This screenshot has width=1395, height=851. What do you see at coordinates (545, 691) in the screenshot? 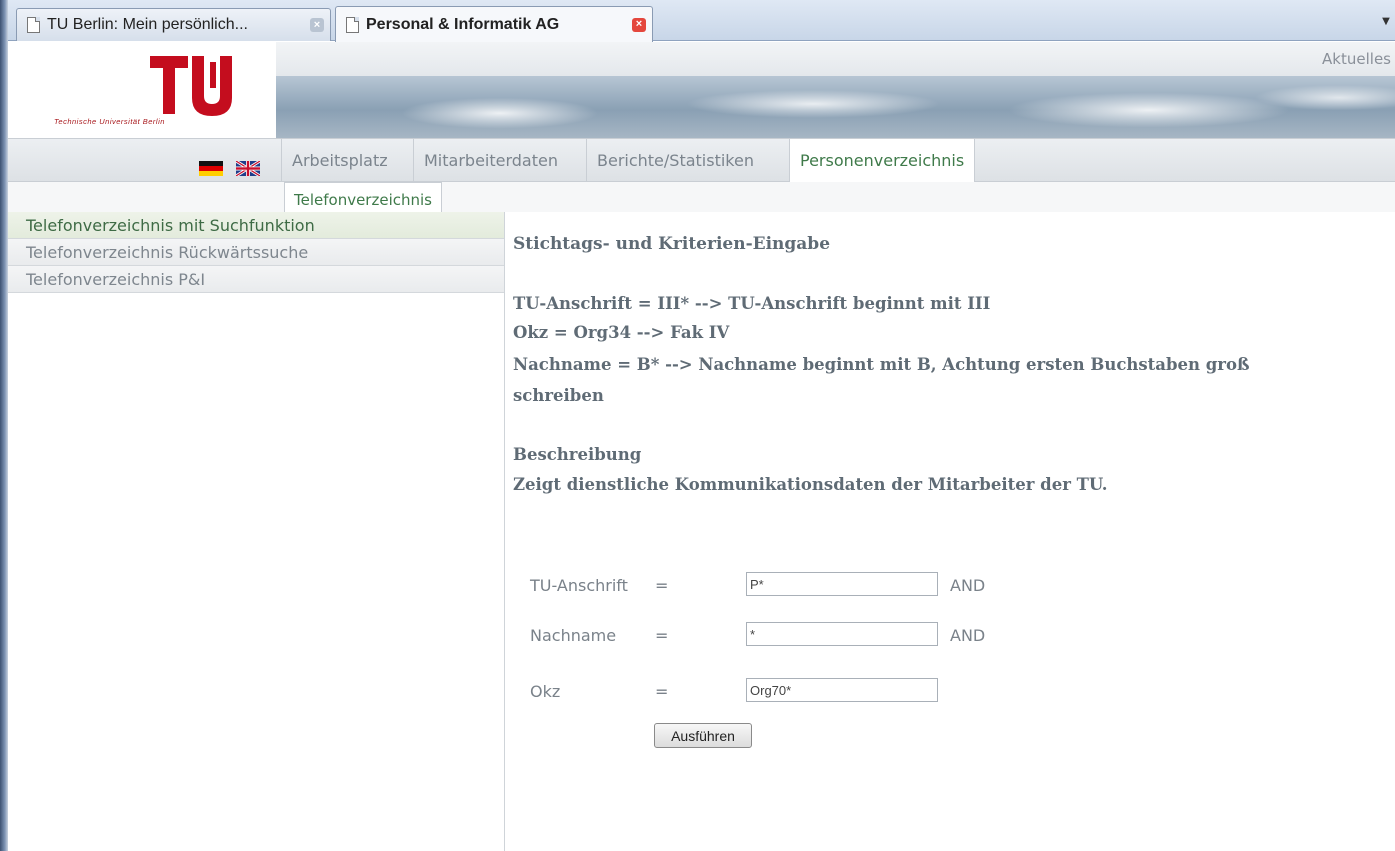
I see `okz-label: Okz` at bounding box center [545, 691].